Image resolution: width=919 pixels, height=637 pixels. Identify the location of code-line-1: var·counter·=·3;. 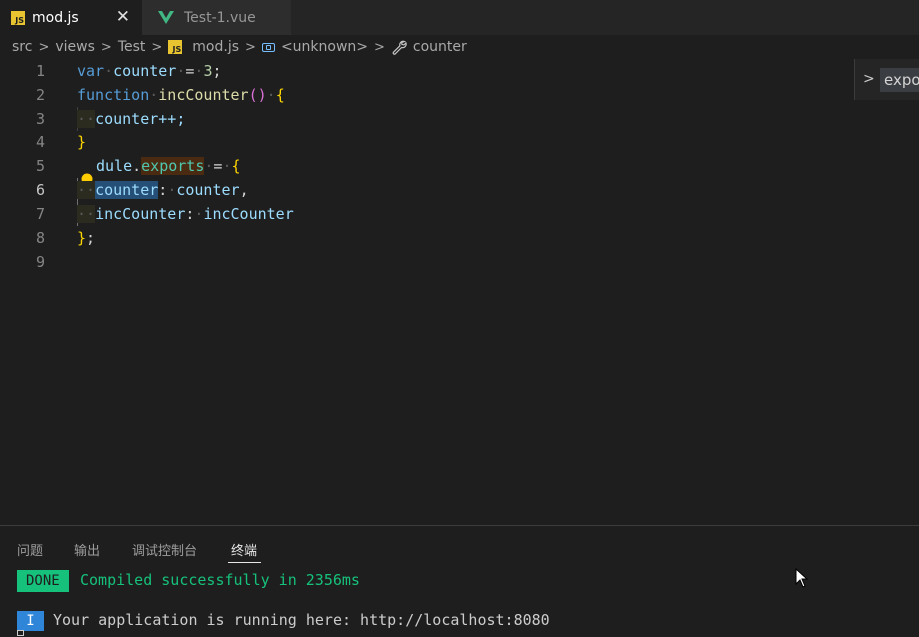
(149, 71).